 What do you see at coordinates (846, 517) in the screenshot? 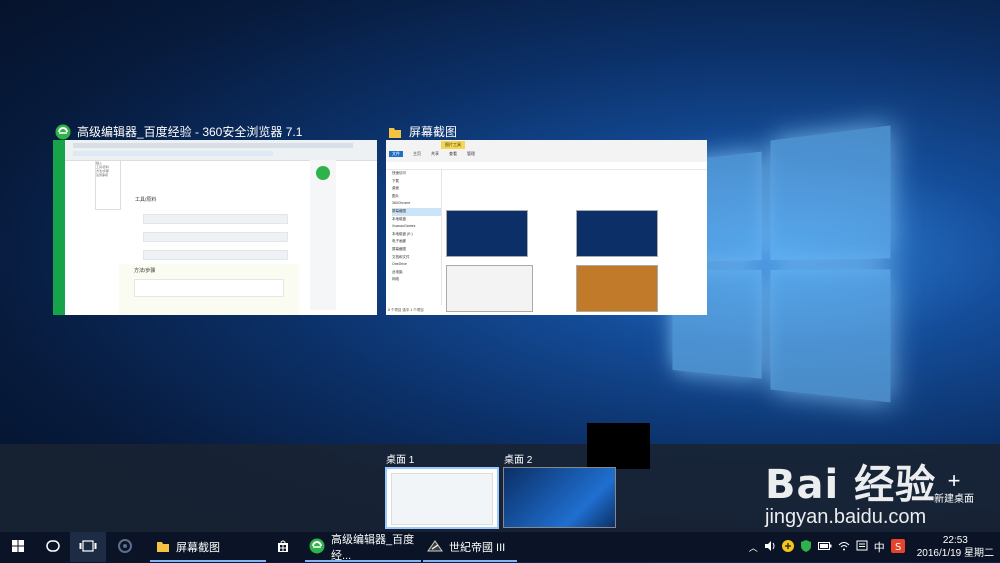
I see `watermark-sub: jingyan.baidu.com` at bounding box center [846, 517].